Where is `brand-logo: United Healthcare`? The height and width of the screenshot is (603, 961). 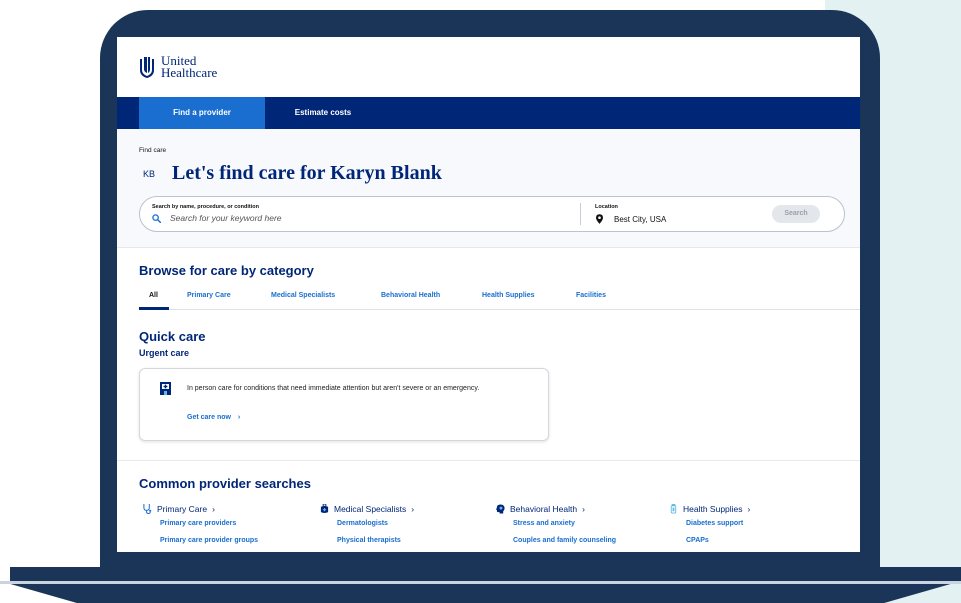 brand-logo: United Healthcare is located at coordinates (178, 67).